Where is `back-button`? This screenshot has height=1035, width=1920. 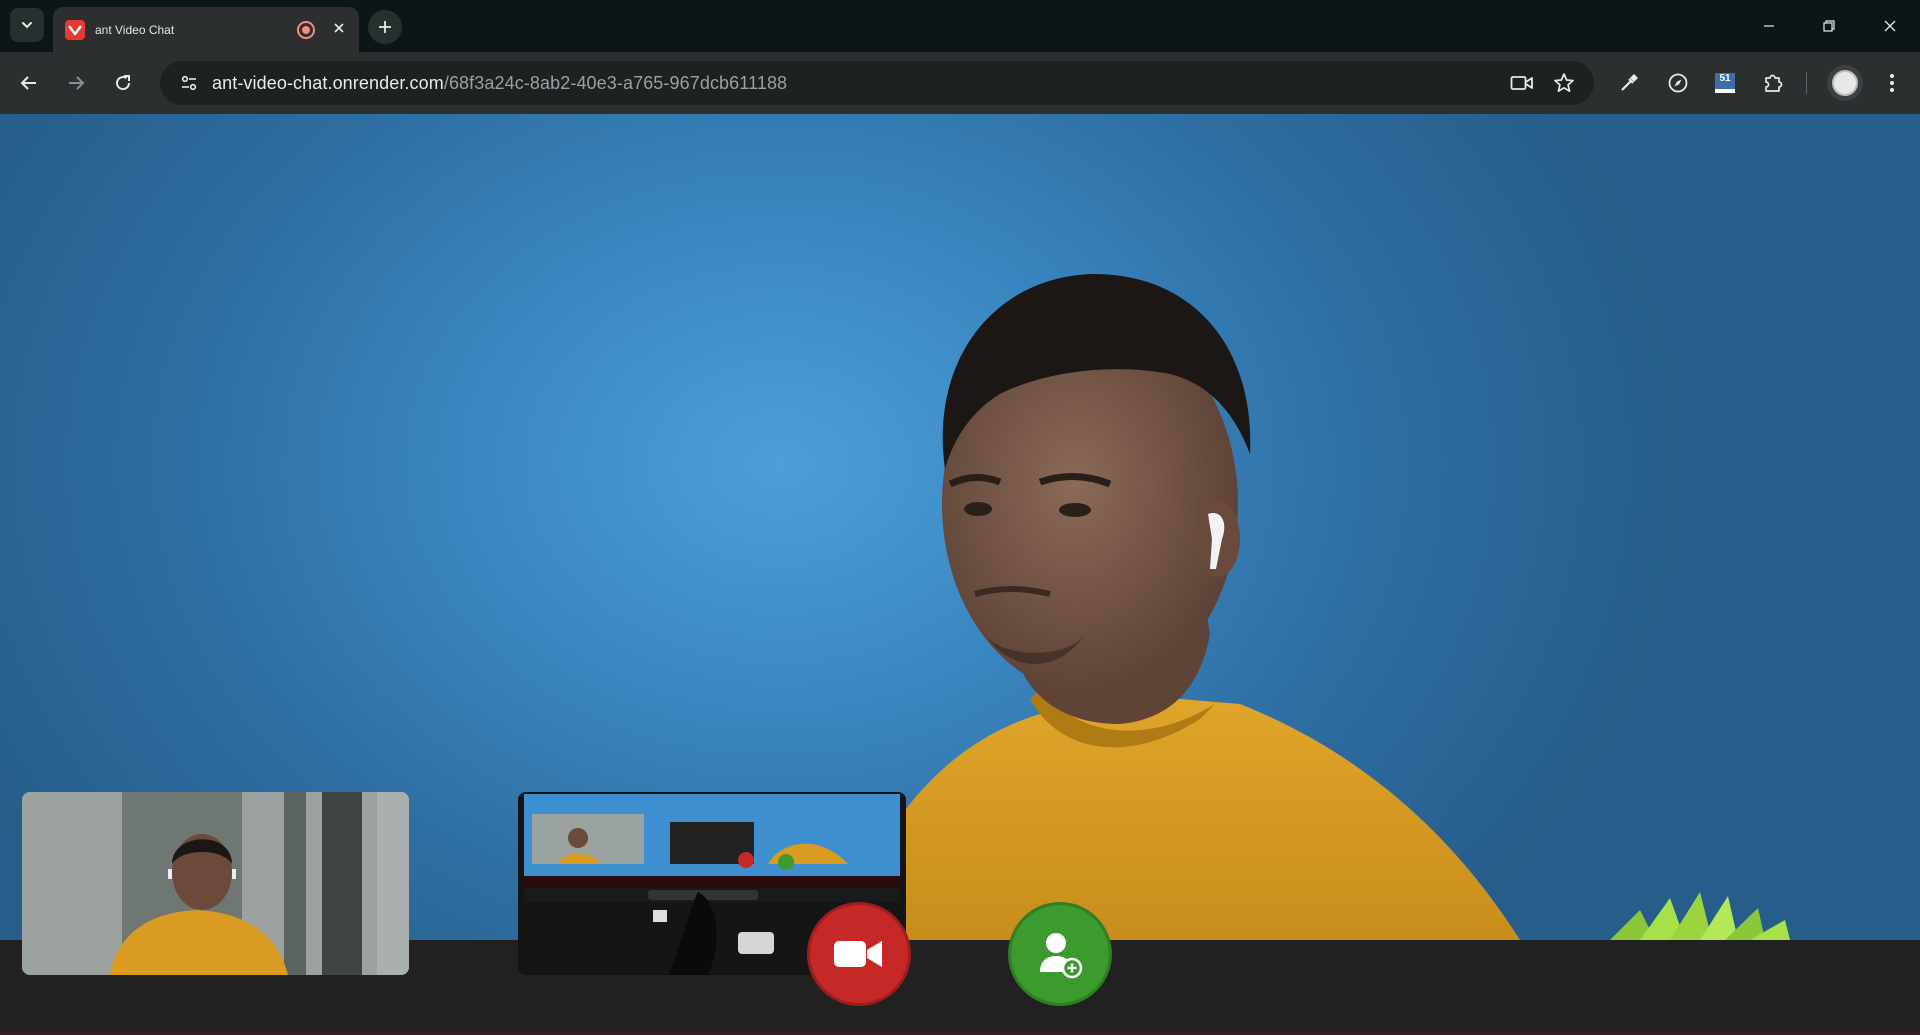
back-button is located at coordinates (29, 83).